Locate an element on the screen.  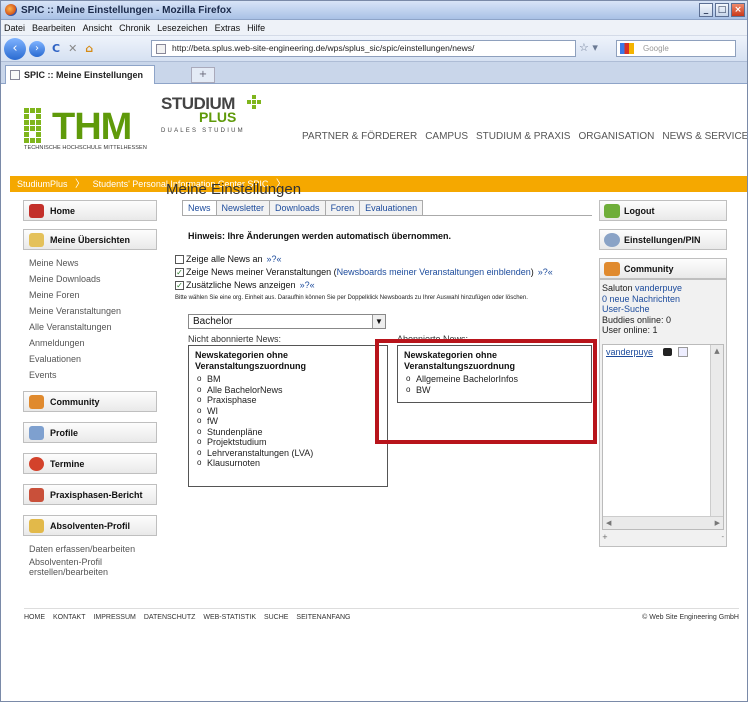
thm-wordmark: THM is located at coordinates (92, 127).